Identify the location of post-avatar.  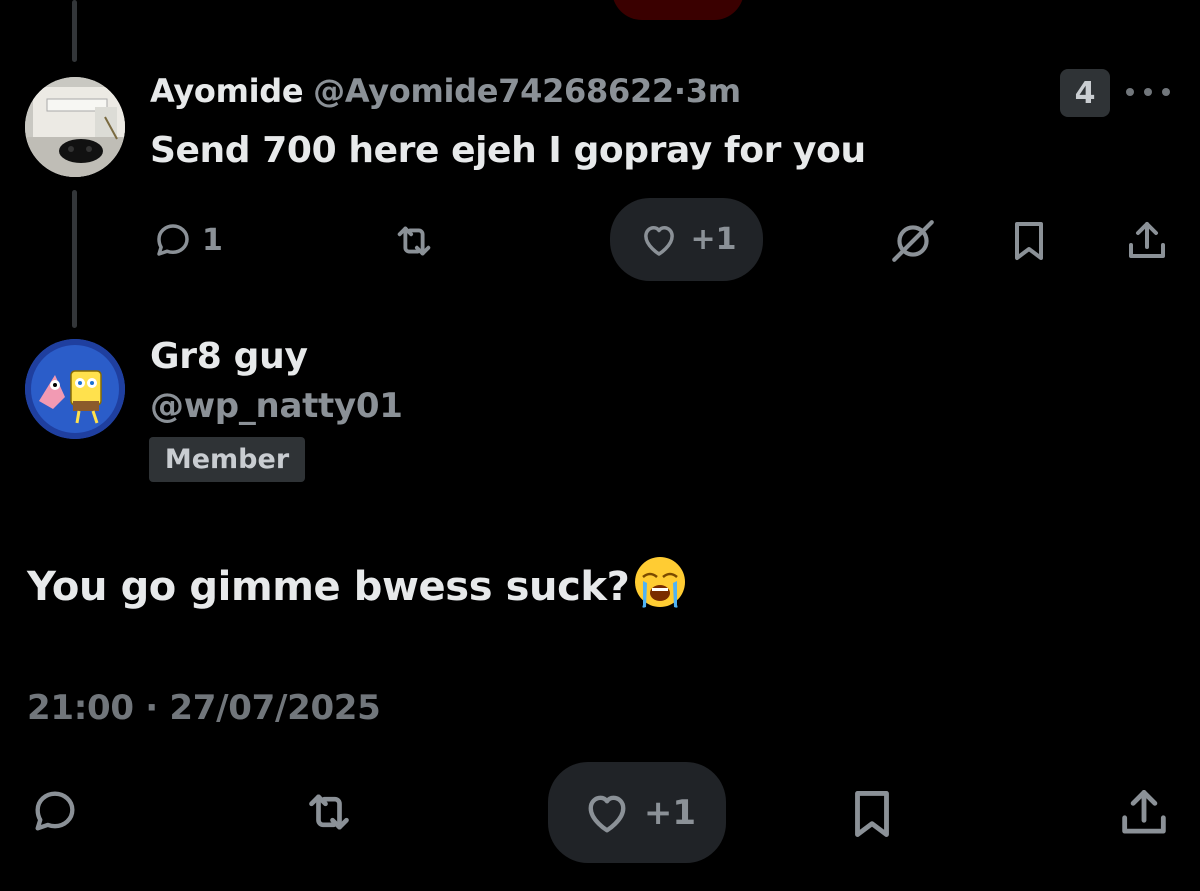
(75, 389).